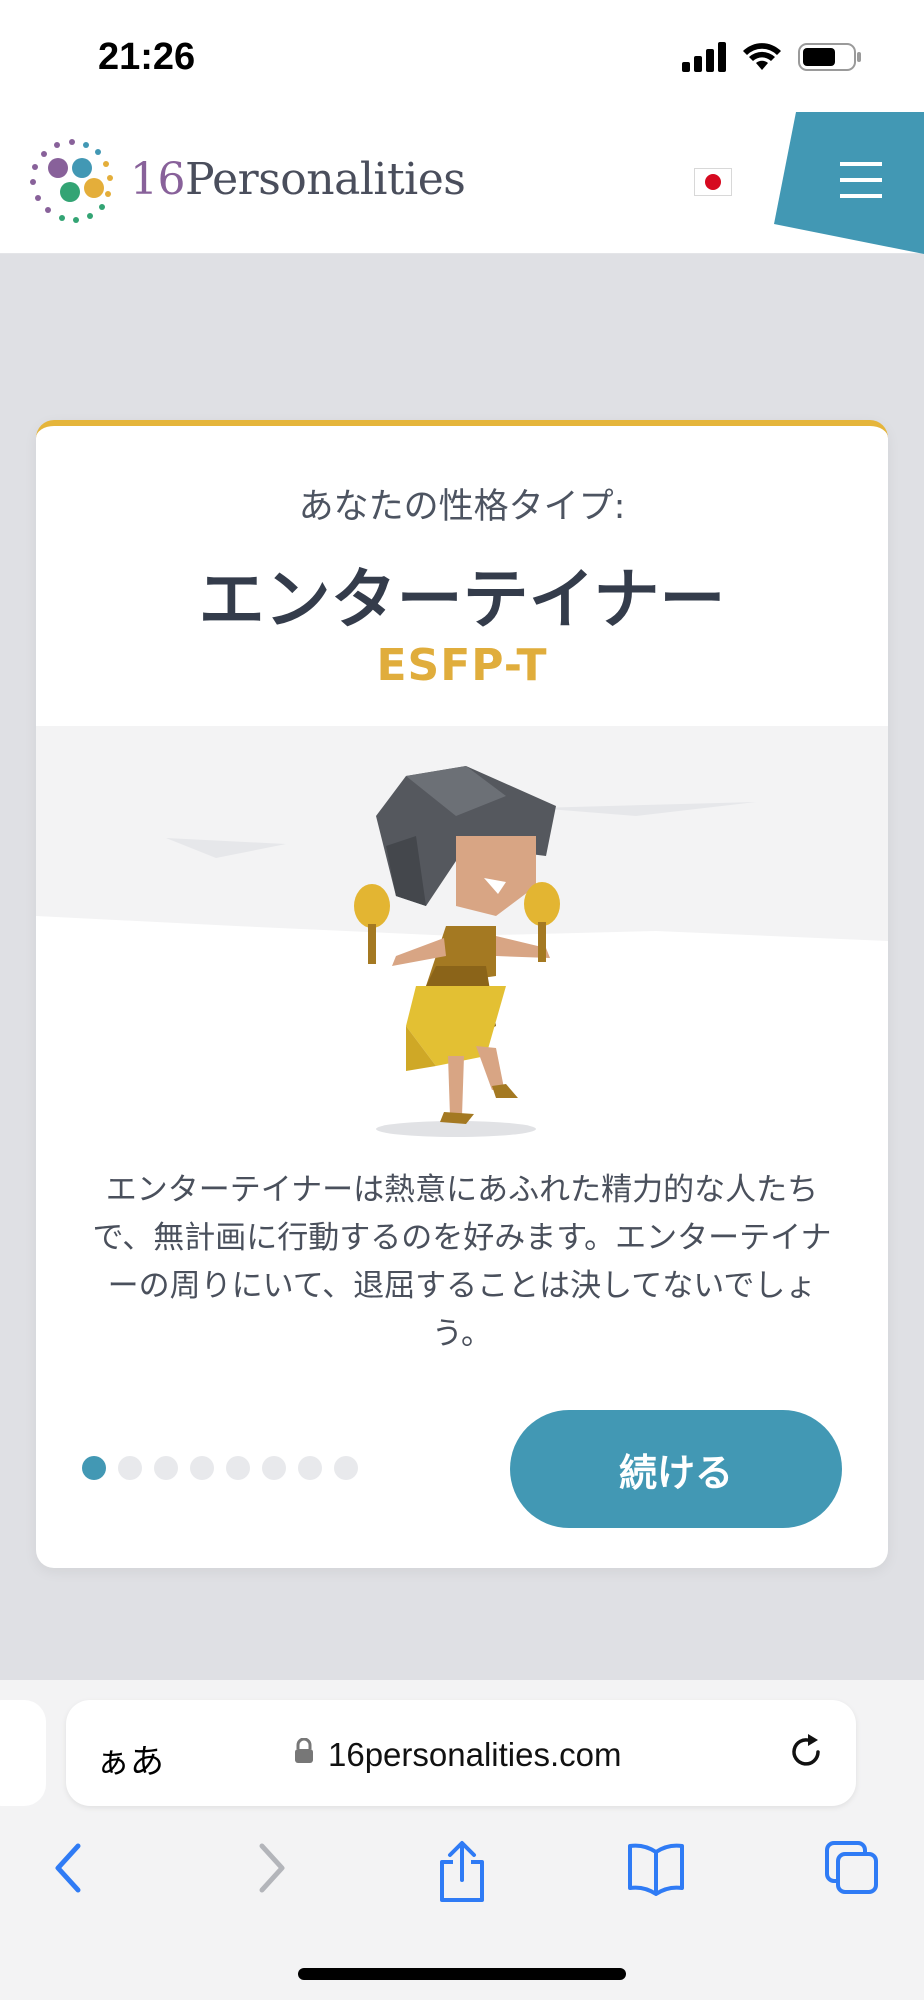  What do you see at coordinates (70, 1868) in the screenshot?
I see `back-icon` at bounding box center [70, 1868].